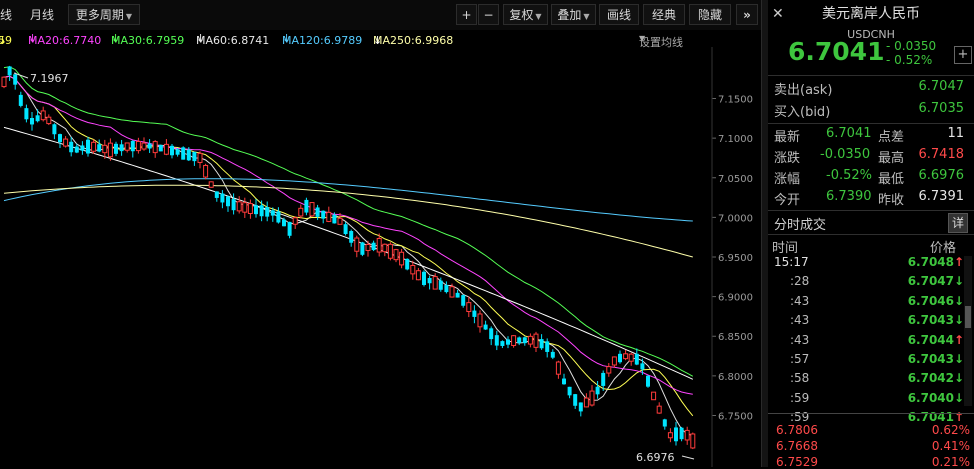  What do you see at coordinates (664, 14) in the screenshot?
I see `classic-button: 经典` at bounding box center [664, 14].